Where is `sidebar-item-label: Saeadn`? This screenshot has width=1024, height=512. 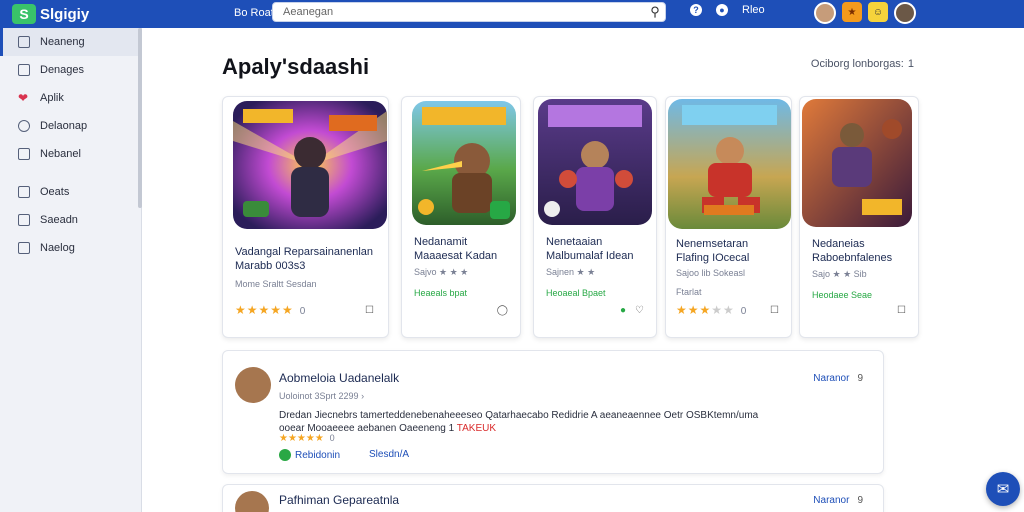 sidebar-item-label: Saeadn is located at coordinates (59, 220).